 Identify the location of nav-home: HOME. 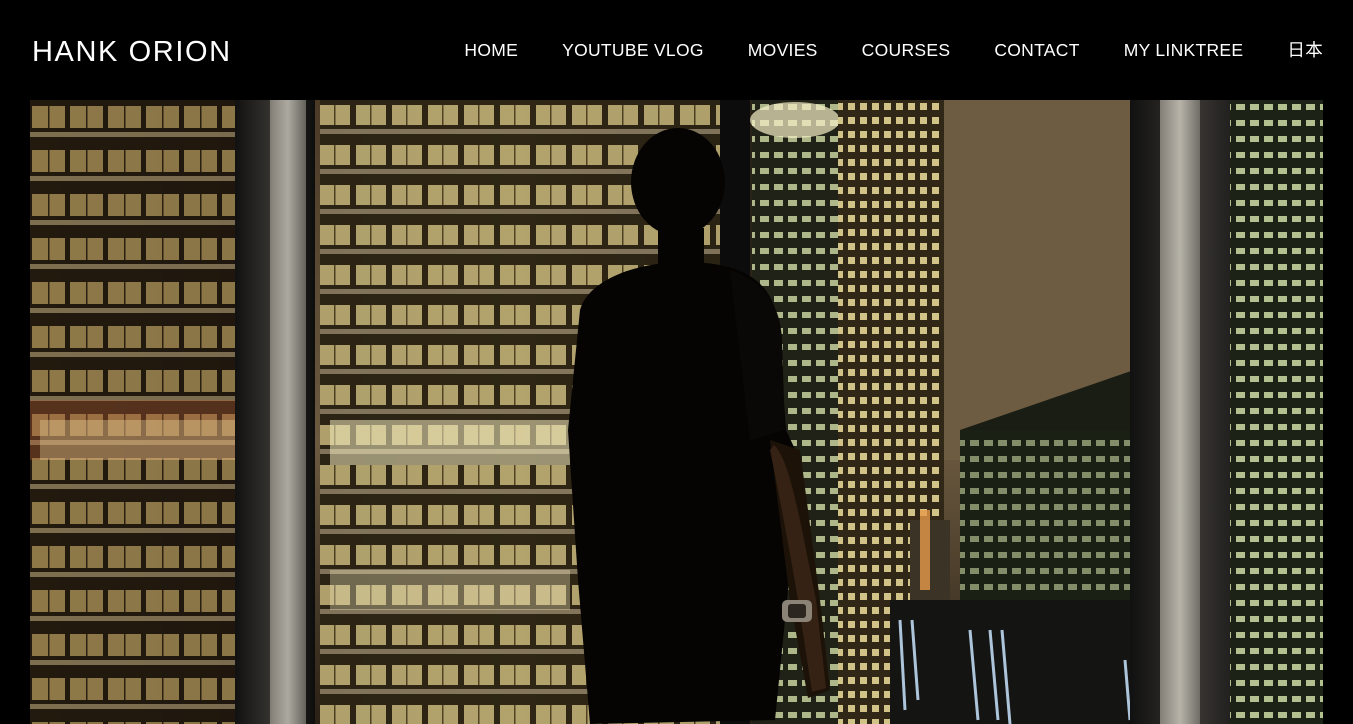
(491, 50).